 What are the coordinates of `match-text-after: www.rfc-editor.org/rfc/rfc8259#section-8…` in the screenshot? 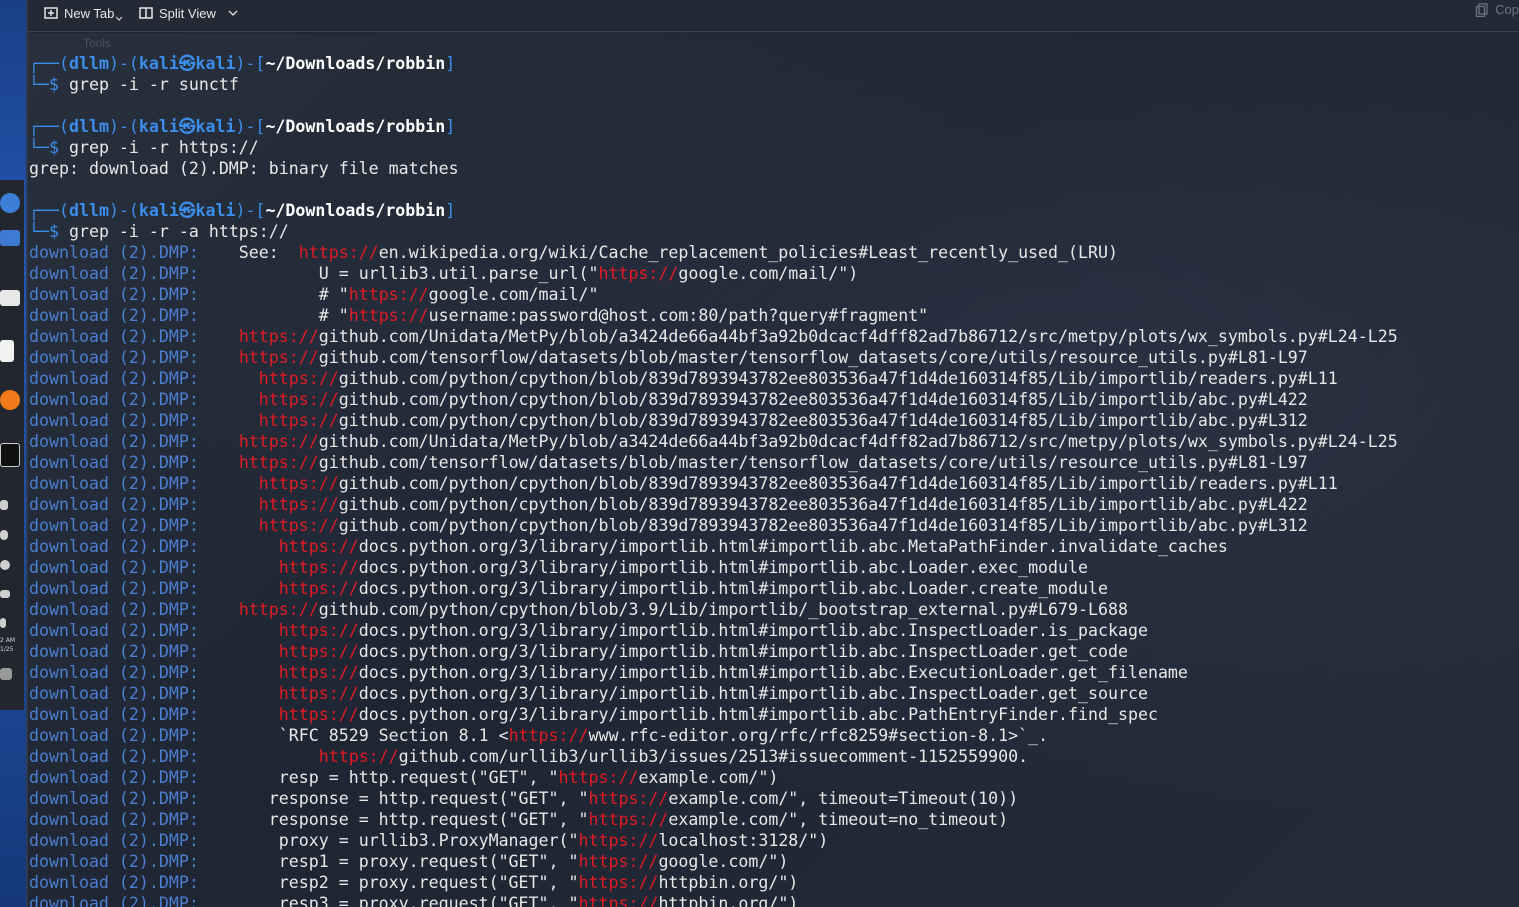 It's located at (818, 735).